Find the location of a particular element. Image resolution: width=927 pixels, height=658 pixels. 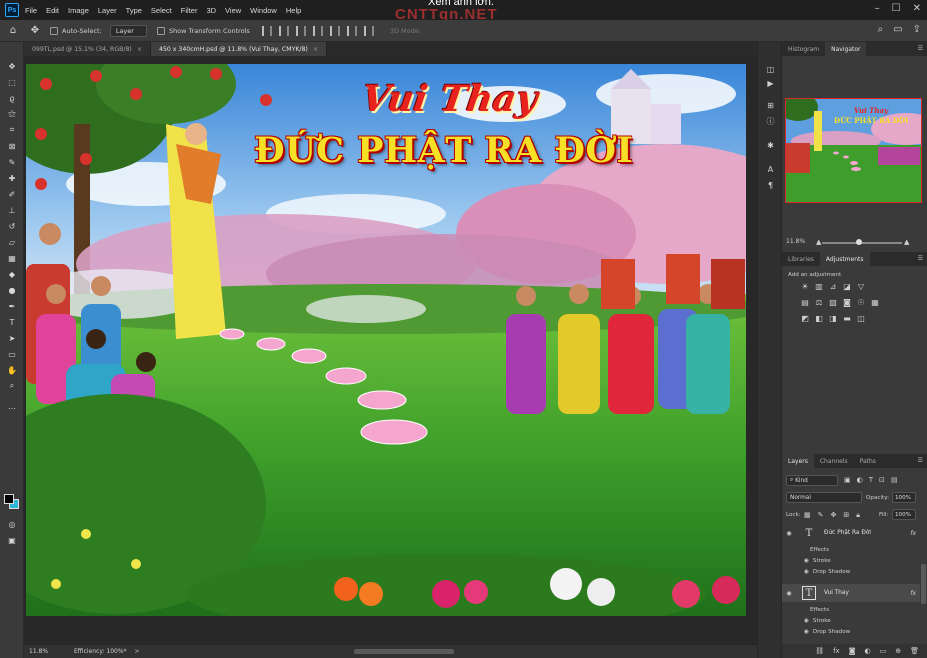

lock-pixels-icon: ▦ is located at coordinates (807, 515).